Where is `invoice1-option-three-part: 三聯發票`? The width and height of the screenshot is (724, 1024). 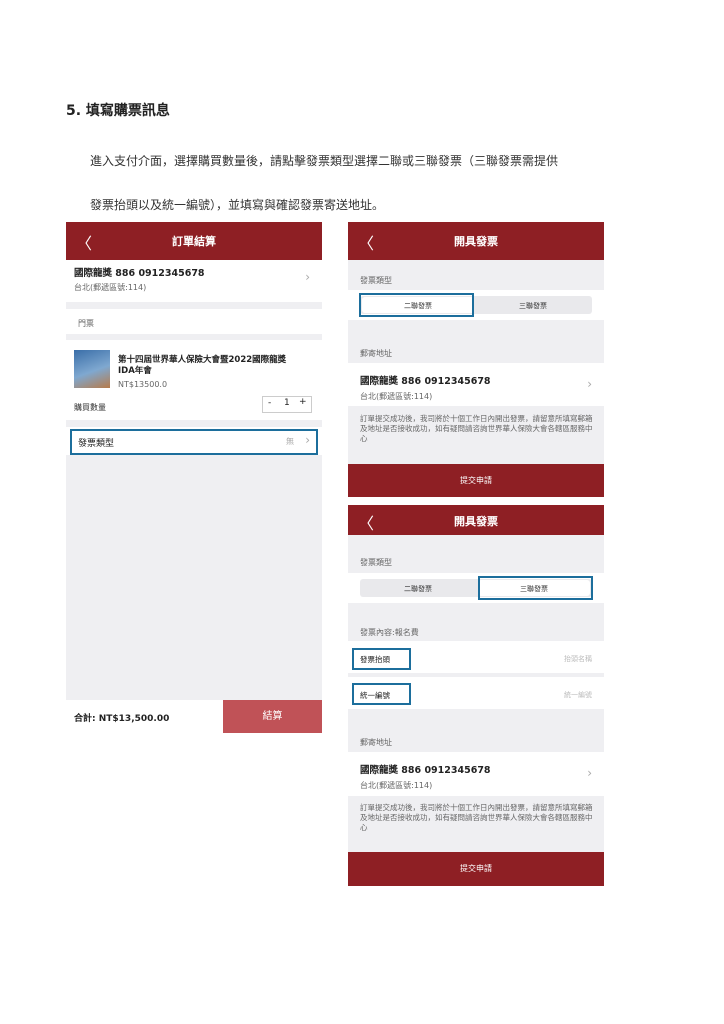
invoice1-option-three-part: 三聯發票 is located at coordinates (533, 306).